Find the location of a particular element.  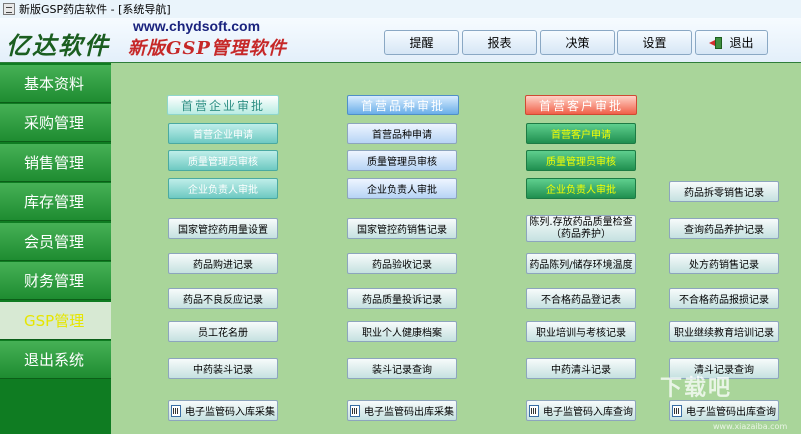

exit-button-label: 退出 is located at coordinates (741, 43).